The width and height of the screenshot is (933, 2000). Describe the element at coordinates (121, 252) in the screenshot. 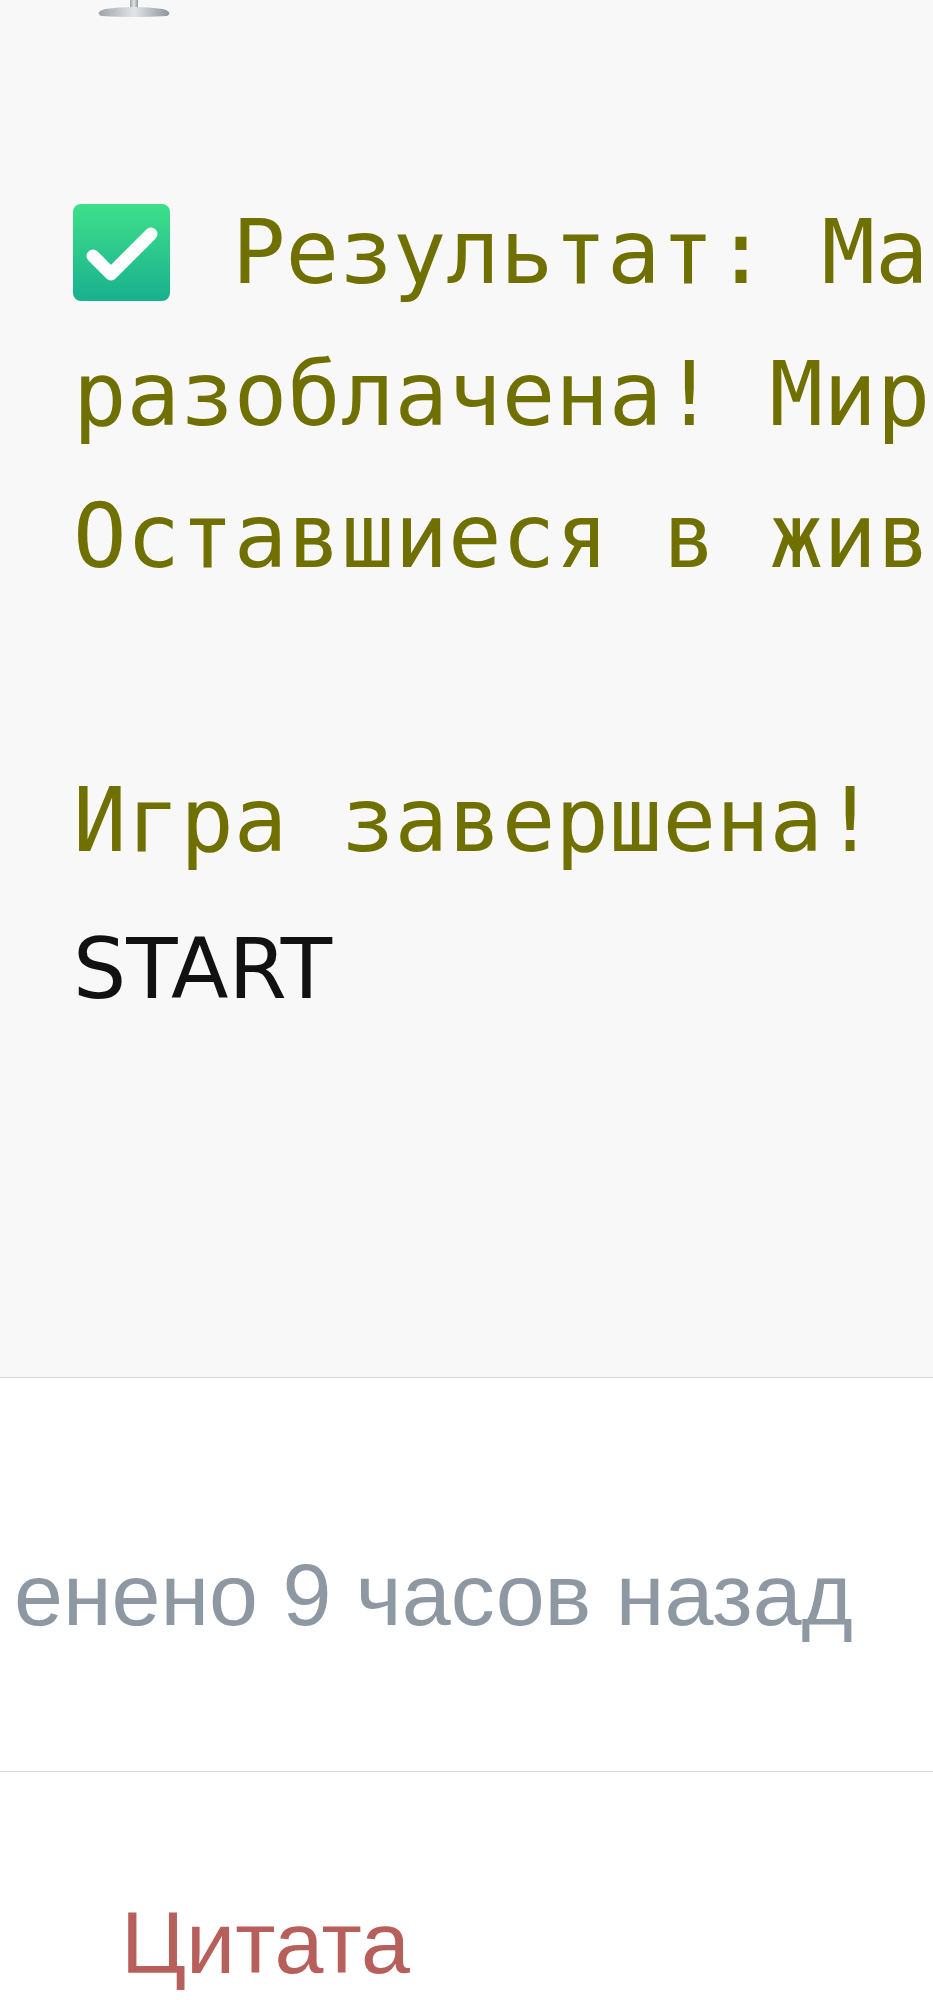

I see `check-icon` at that location.